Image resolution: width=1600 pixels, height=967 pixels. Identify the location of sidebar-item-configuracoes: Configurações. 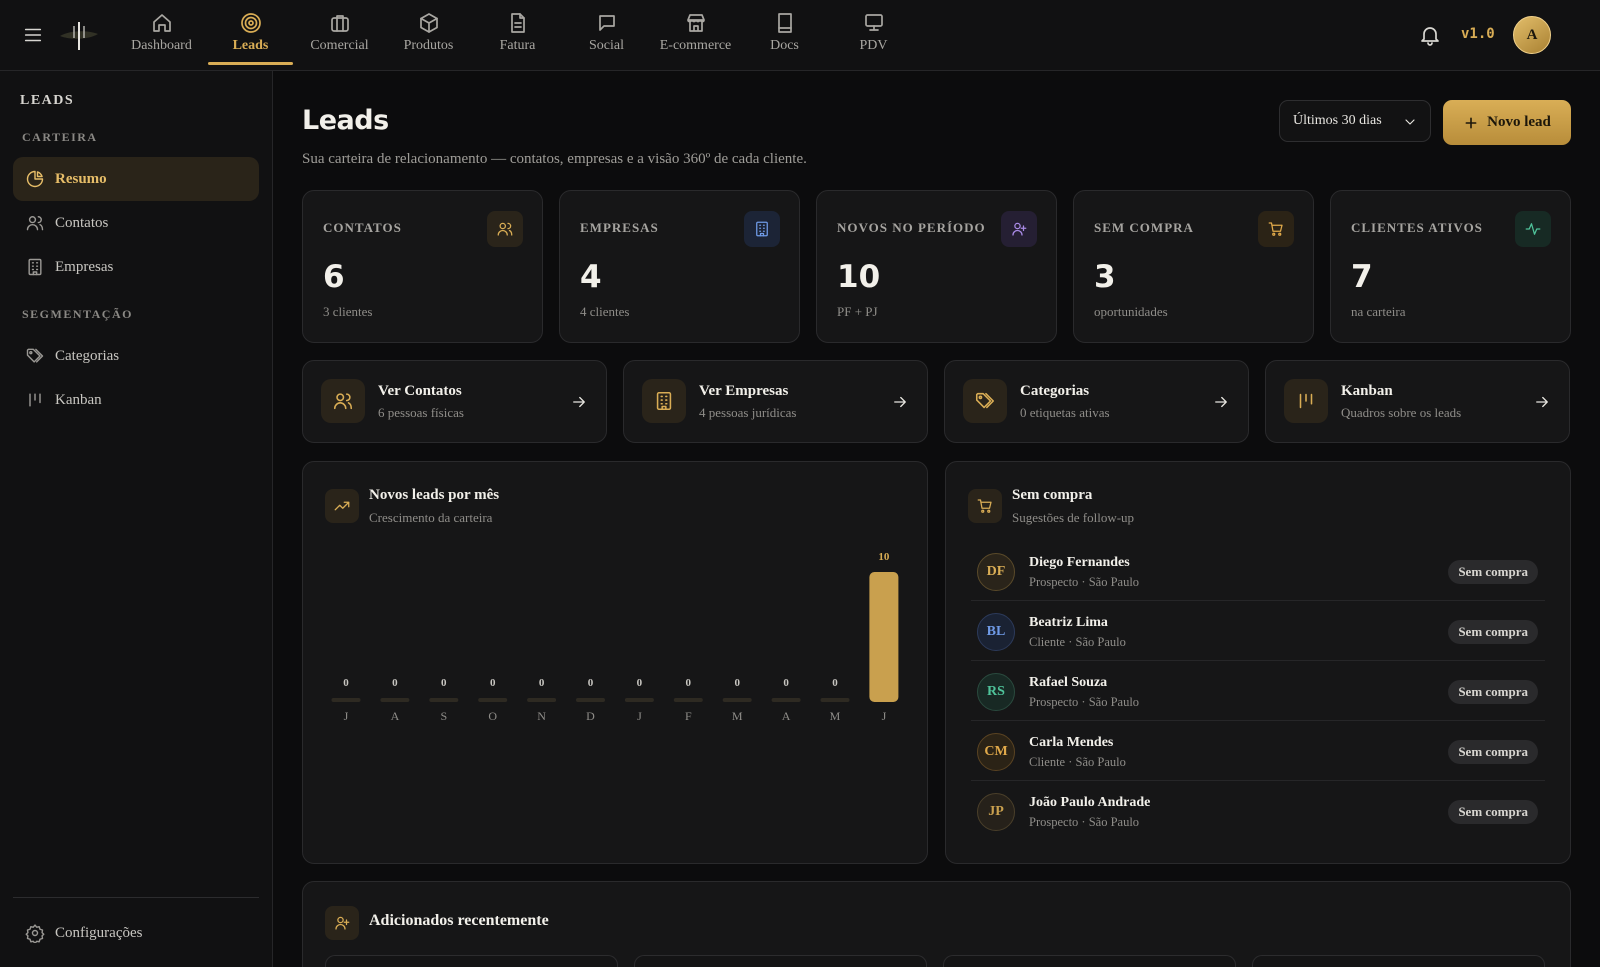
(136, 933).